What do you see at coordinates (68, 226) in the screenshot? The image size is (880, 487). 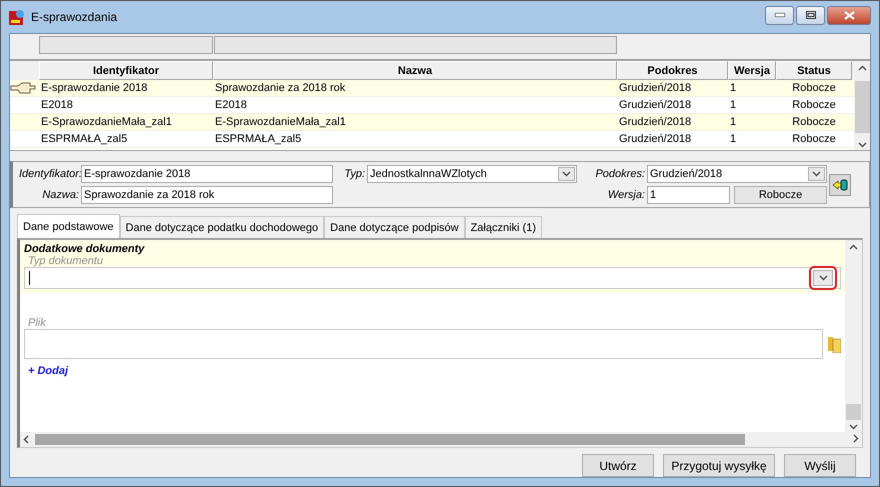 I see `tab: Dane podstawowe` at bounding box center [68, 226].